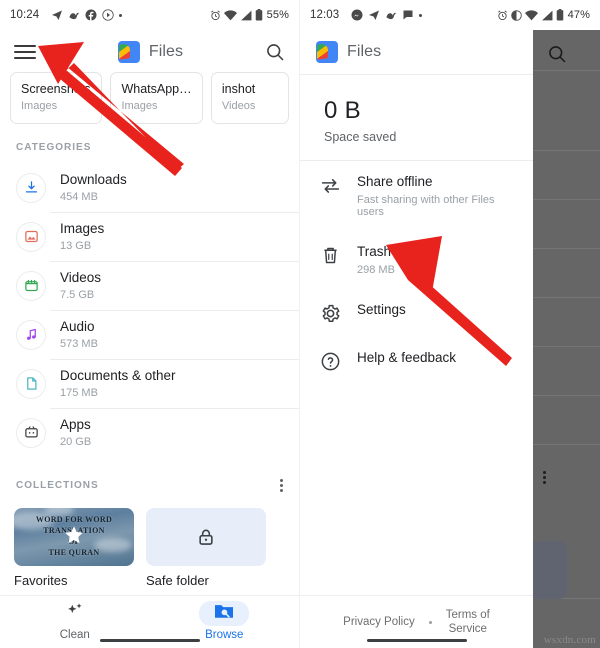 This screenshot has width=600, height=648. What do you see at coordinates (330, 361) in the screenshot?
I see `help-circle-icon` at bounding box center [330, 361].